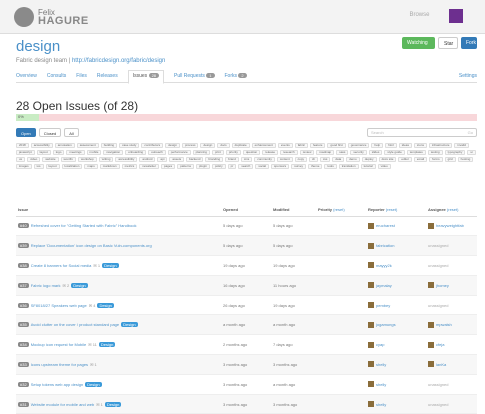 This screenshot has height=414, width=485. What do you see at coordinates (377, 145) in the screenshot?
I see `label-chip: help` at bounding box center [377, 145].